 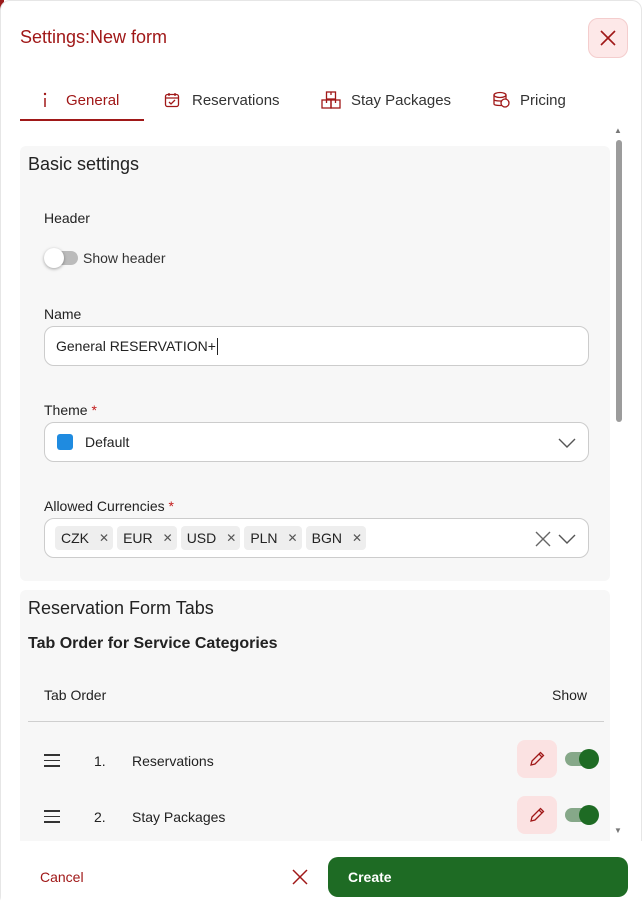 What do you see at coordinates (543, 100) in the screenshot?
I see `tab-pricing-label: Pricing` at bounding box center [543, 100].